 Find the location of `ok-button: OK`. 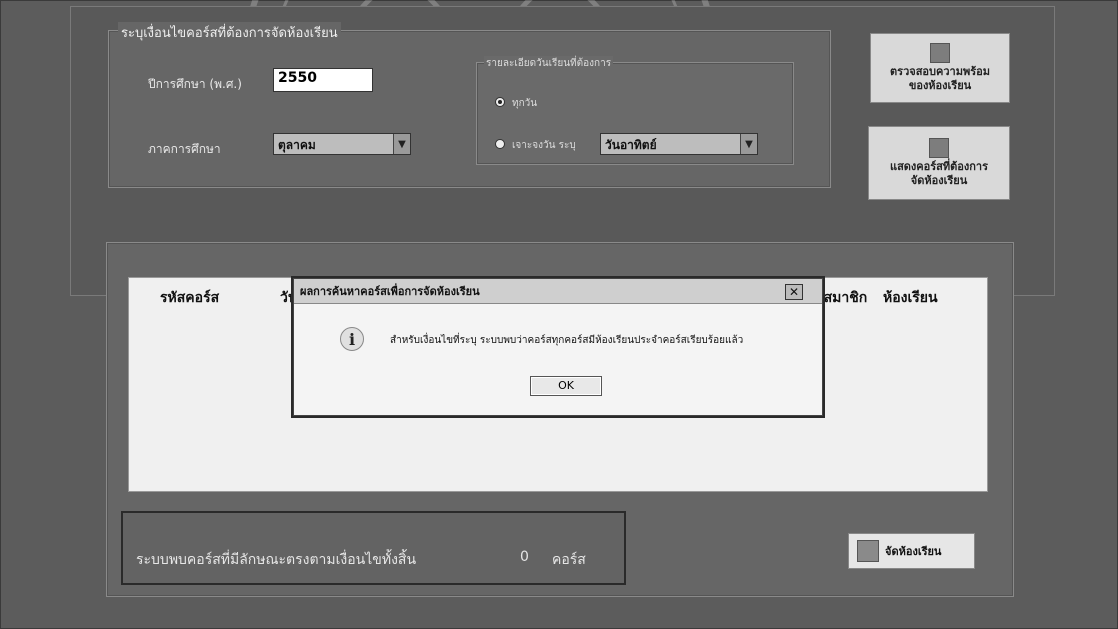

ok-button: OK is located at coordinates (566, 386).